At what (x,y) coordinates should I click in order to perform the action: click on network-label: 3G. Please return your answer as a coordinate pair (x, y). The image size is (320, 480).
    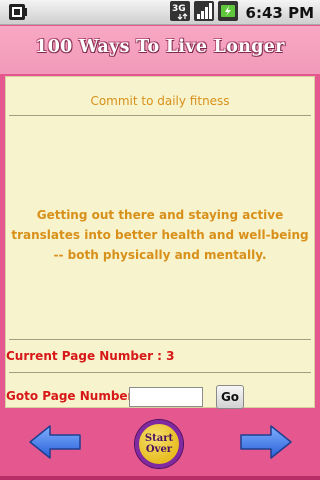
    Looking at the image, I should click on (179, 9).